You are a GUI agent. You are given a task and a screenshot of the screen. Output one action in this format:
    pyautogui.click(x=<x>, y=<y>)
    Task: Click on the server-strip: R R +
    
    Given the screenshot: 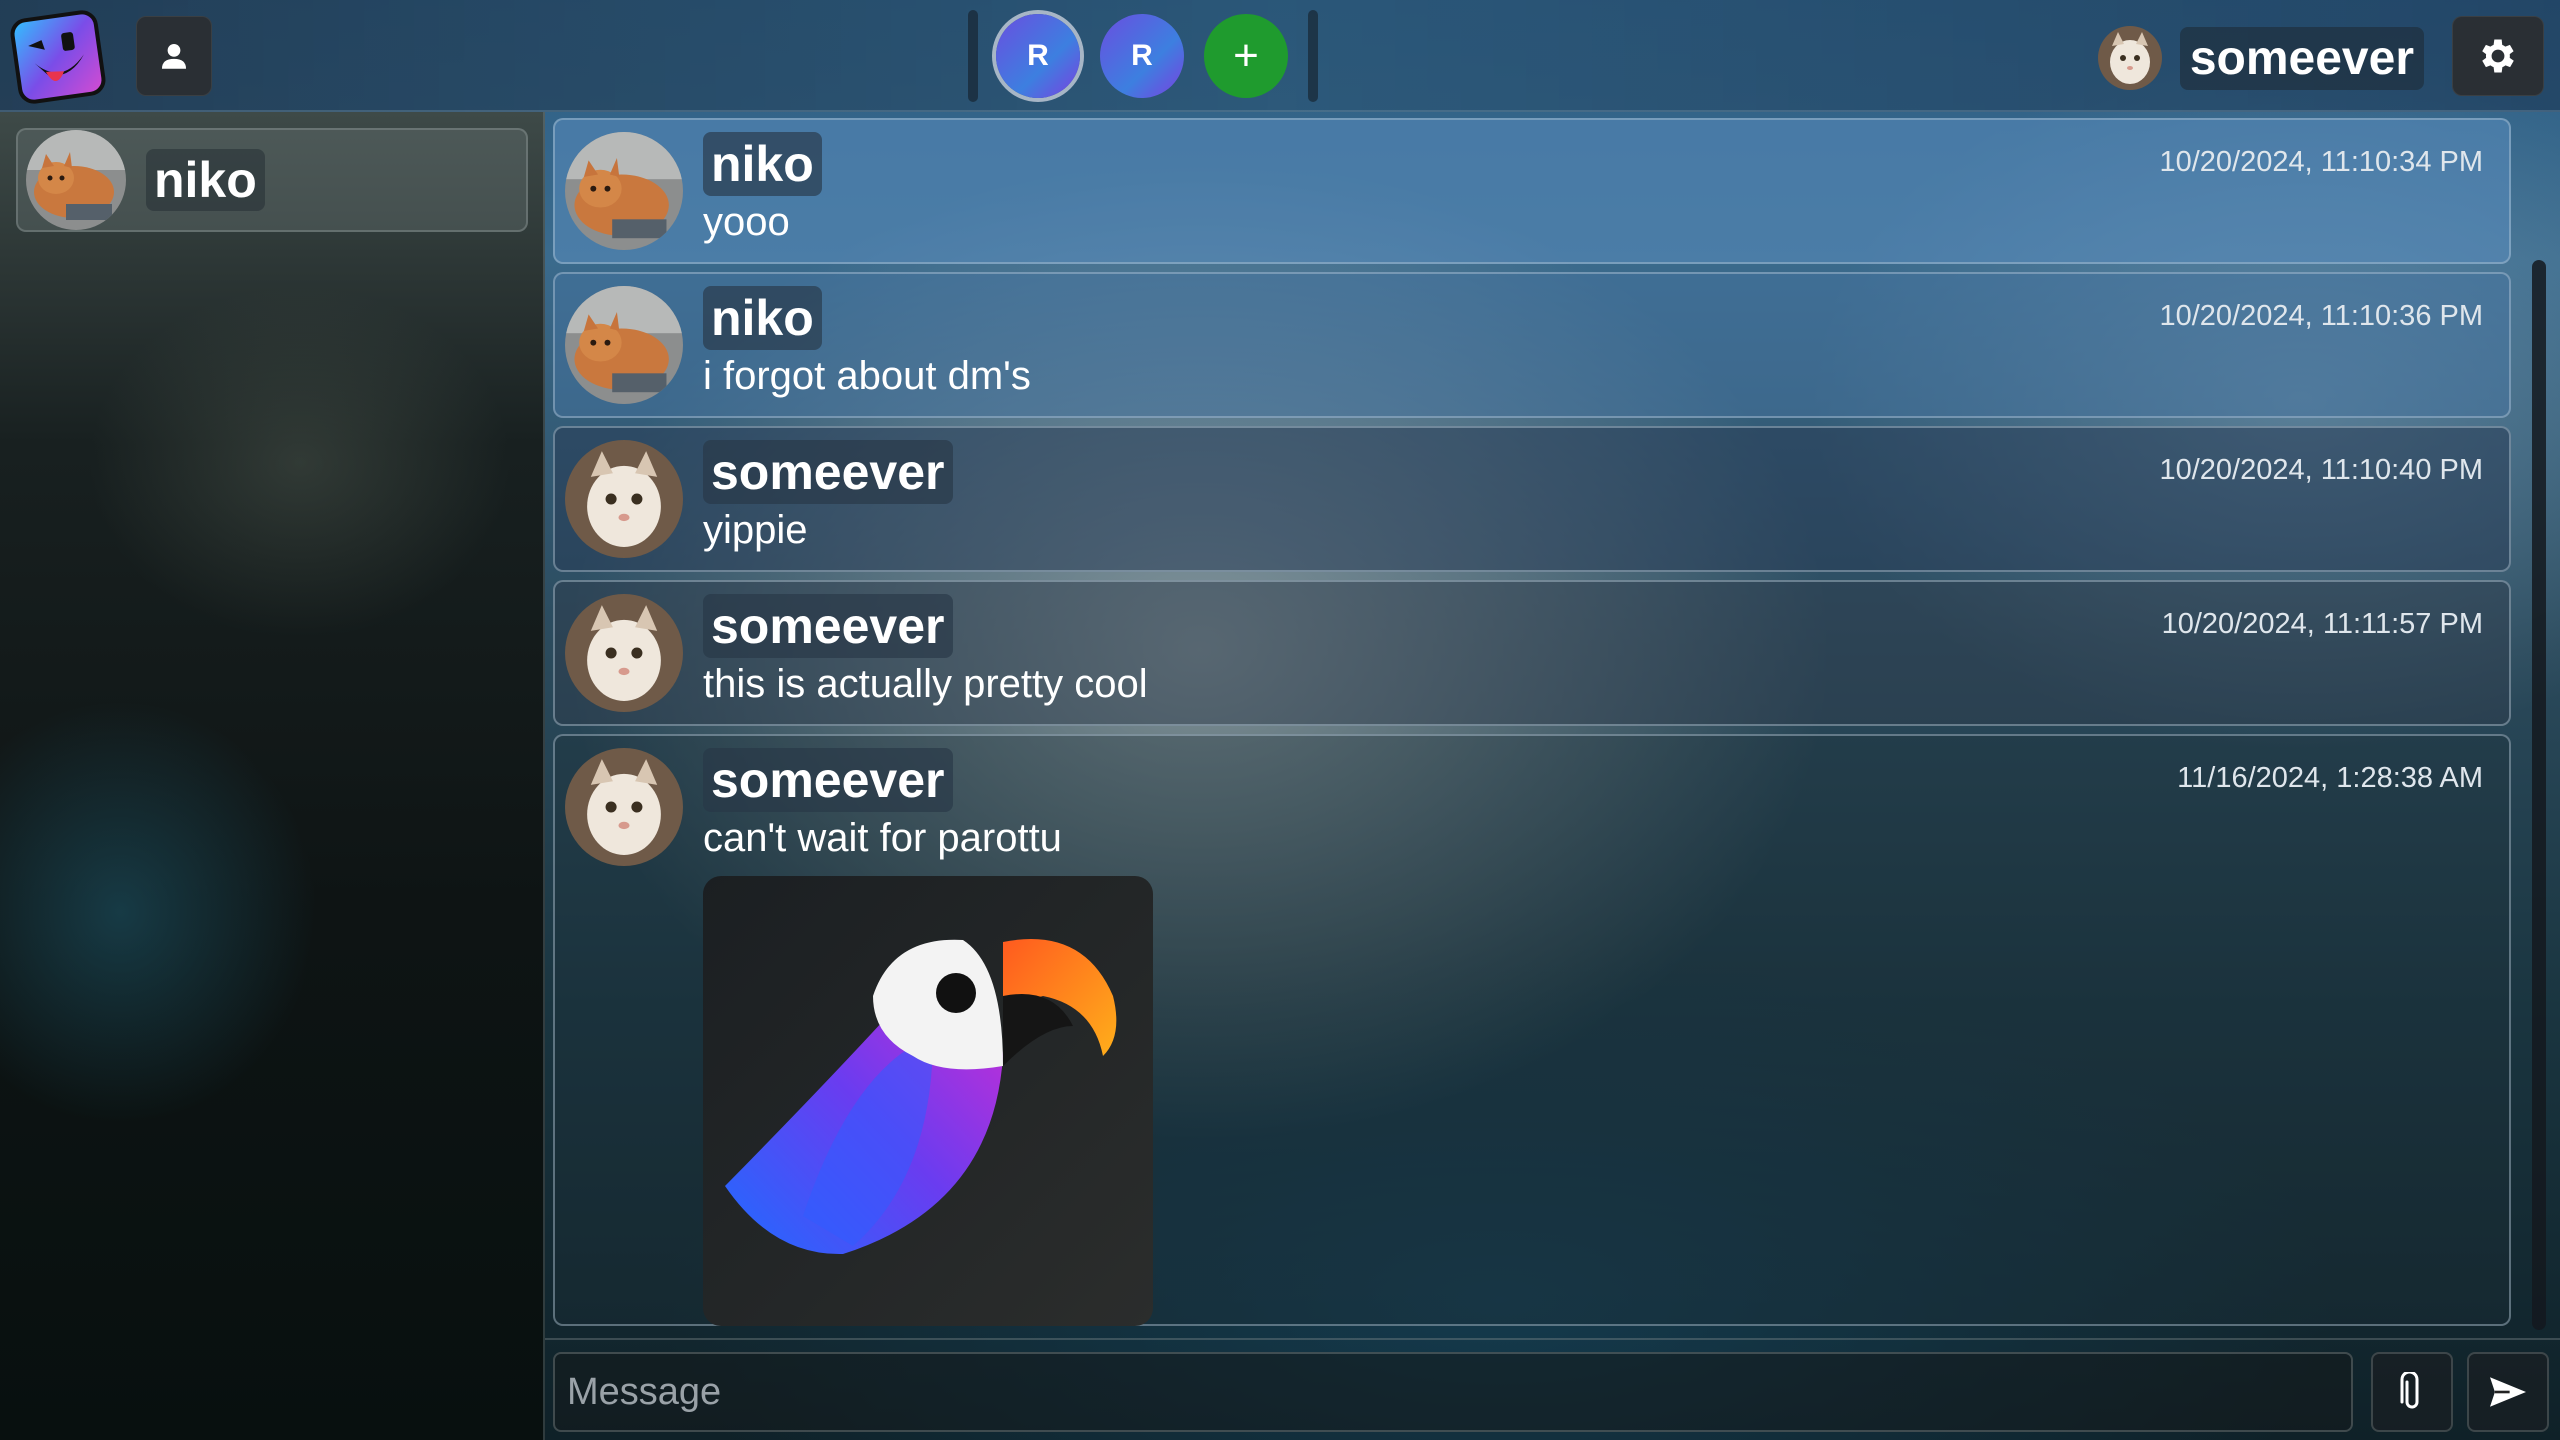 What is the action you would take?
    pyautogui.click(x=1146, y=56)
    